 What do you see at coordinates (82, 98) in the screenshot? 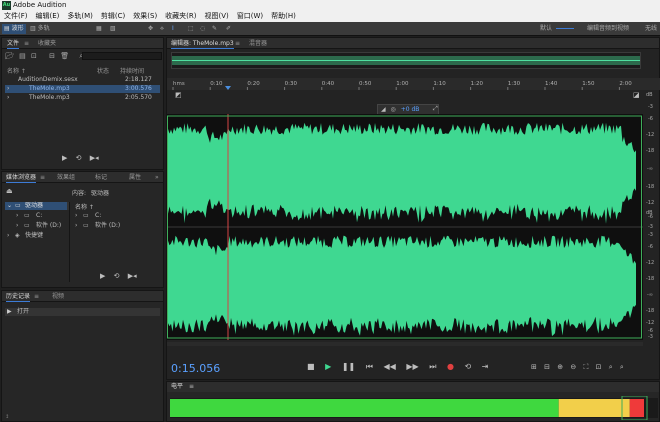
I see `file-row: › TheMole.mp3 2:05.570` at bounding box center [82, 98].